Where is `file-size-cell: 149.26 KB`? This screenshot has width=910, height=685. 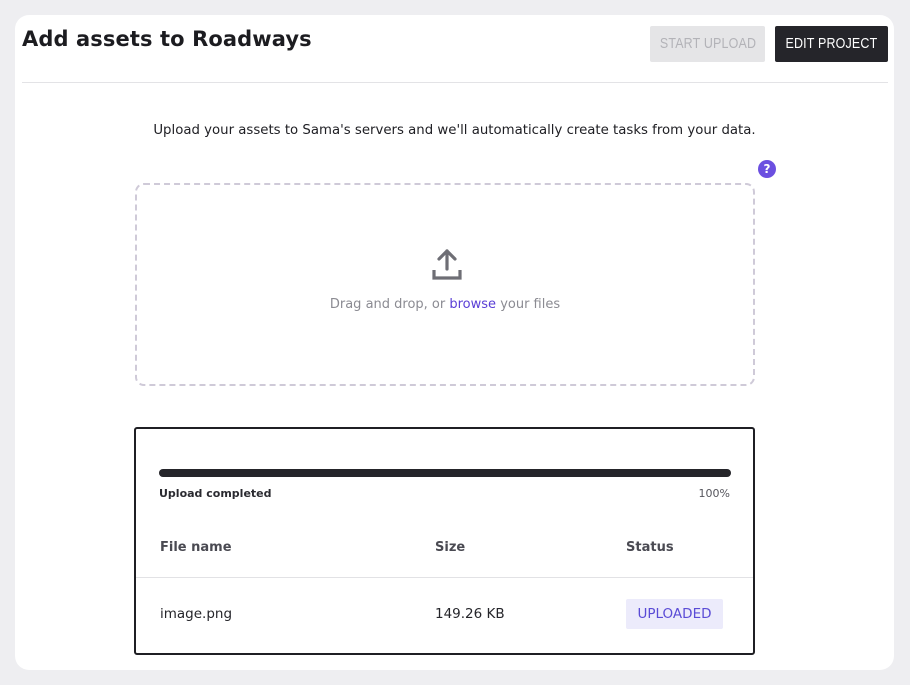
file-size-cell: 149.26 KB is located at coordinates (470, 614).